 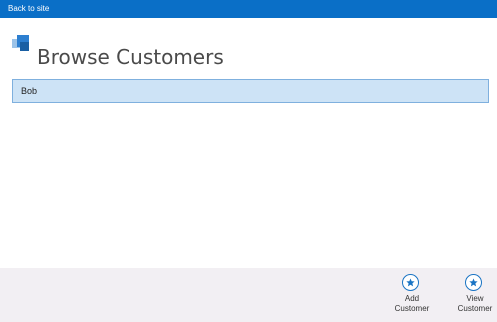 I want to click on top-nav-bar: Back to site, so click(x=248, y=9).